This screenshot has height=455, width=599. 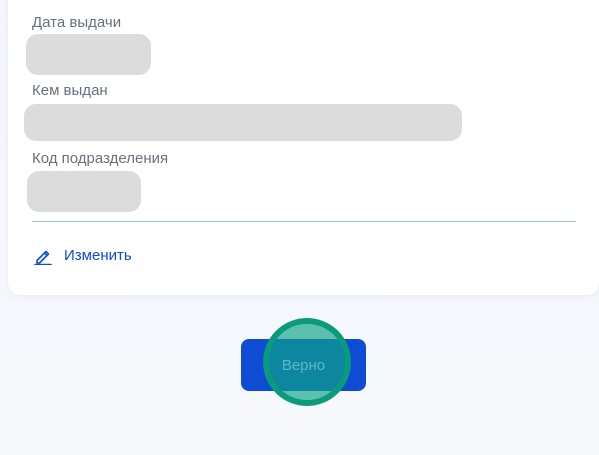 What do you see at coordinates (304, 221) in the screenshot?
I see `divider` at bounding box center [304, 221].